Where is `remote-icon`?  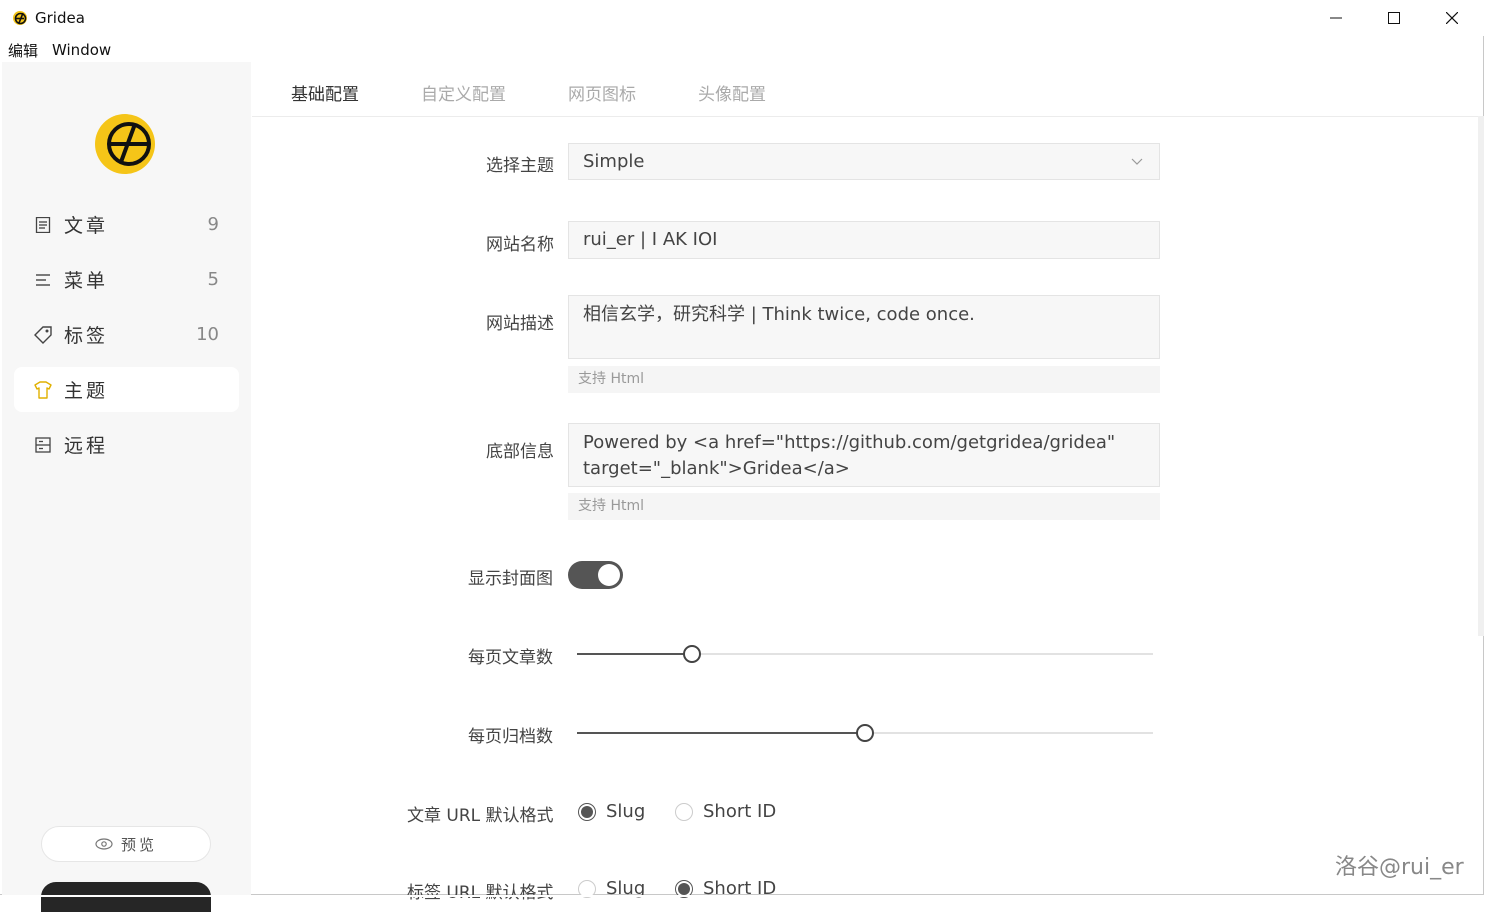 remote-icon is located at coordinates (43, 445).